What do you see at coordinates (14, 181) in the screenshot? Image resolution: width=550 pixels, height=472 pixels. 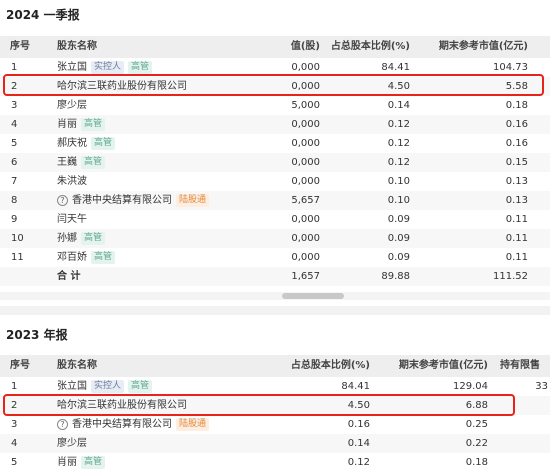 I see `row-index: 7` at bounding box center [14, 181].